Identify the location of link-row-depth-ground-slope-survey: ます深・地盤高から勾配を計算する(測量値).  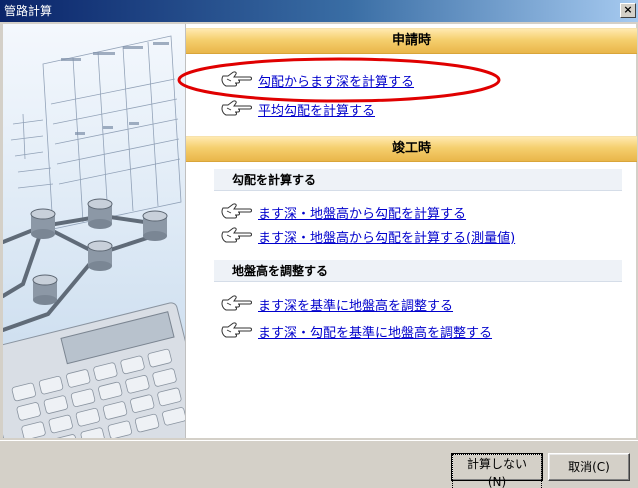
(367, 236).